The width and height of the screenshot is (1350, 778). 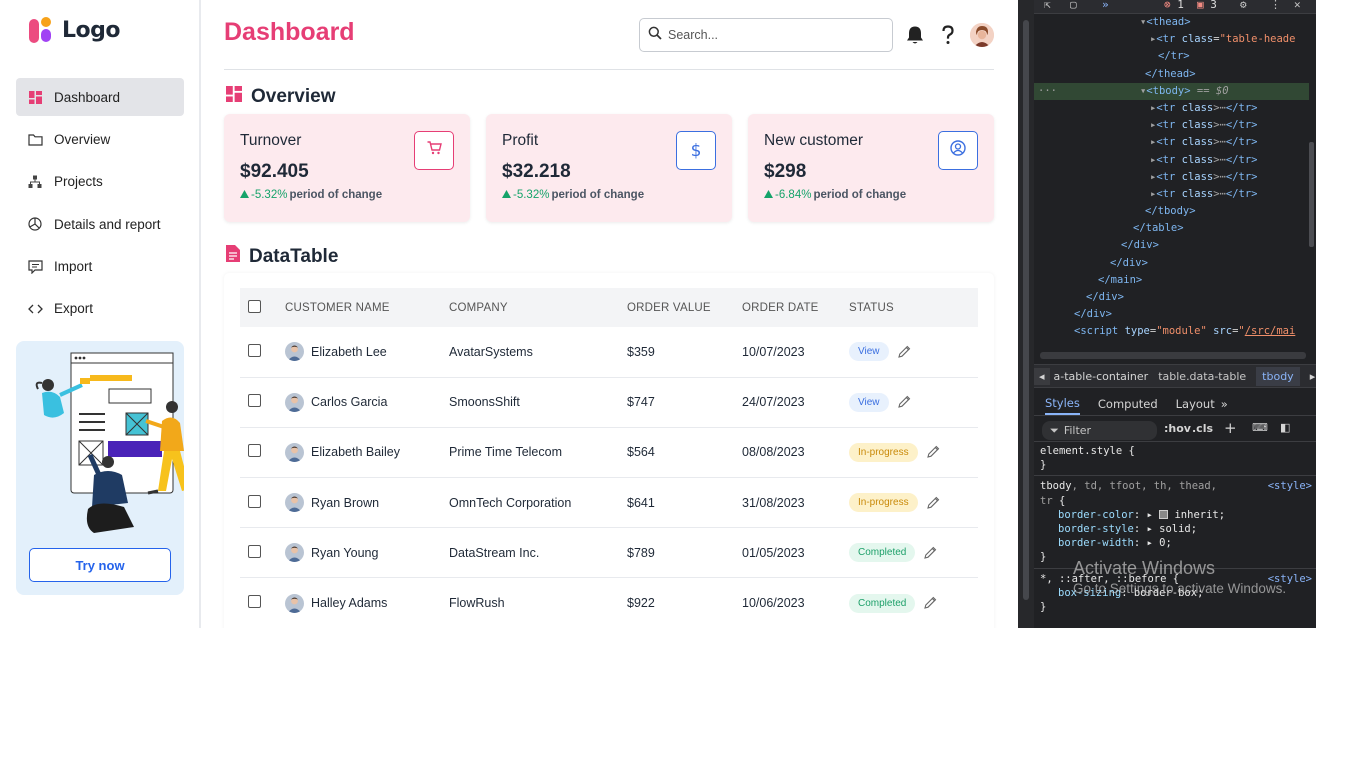 I want to click on user-avatar, so click(x=982, y=35).